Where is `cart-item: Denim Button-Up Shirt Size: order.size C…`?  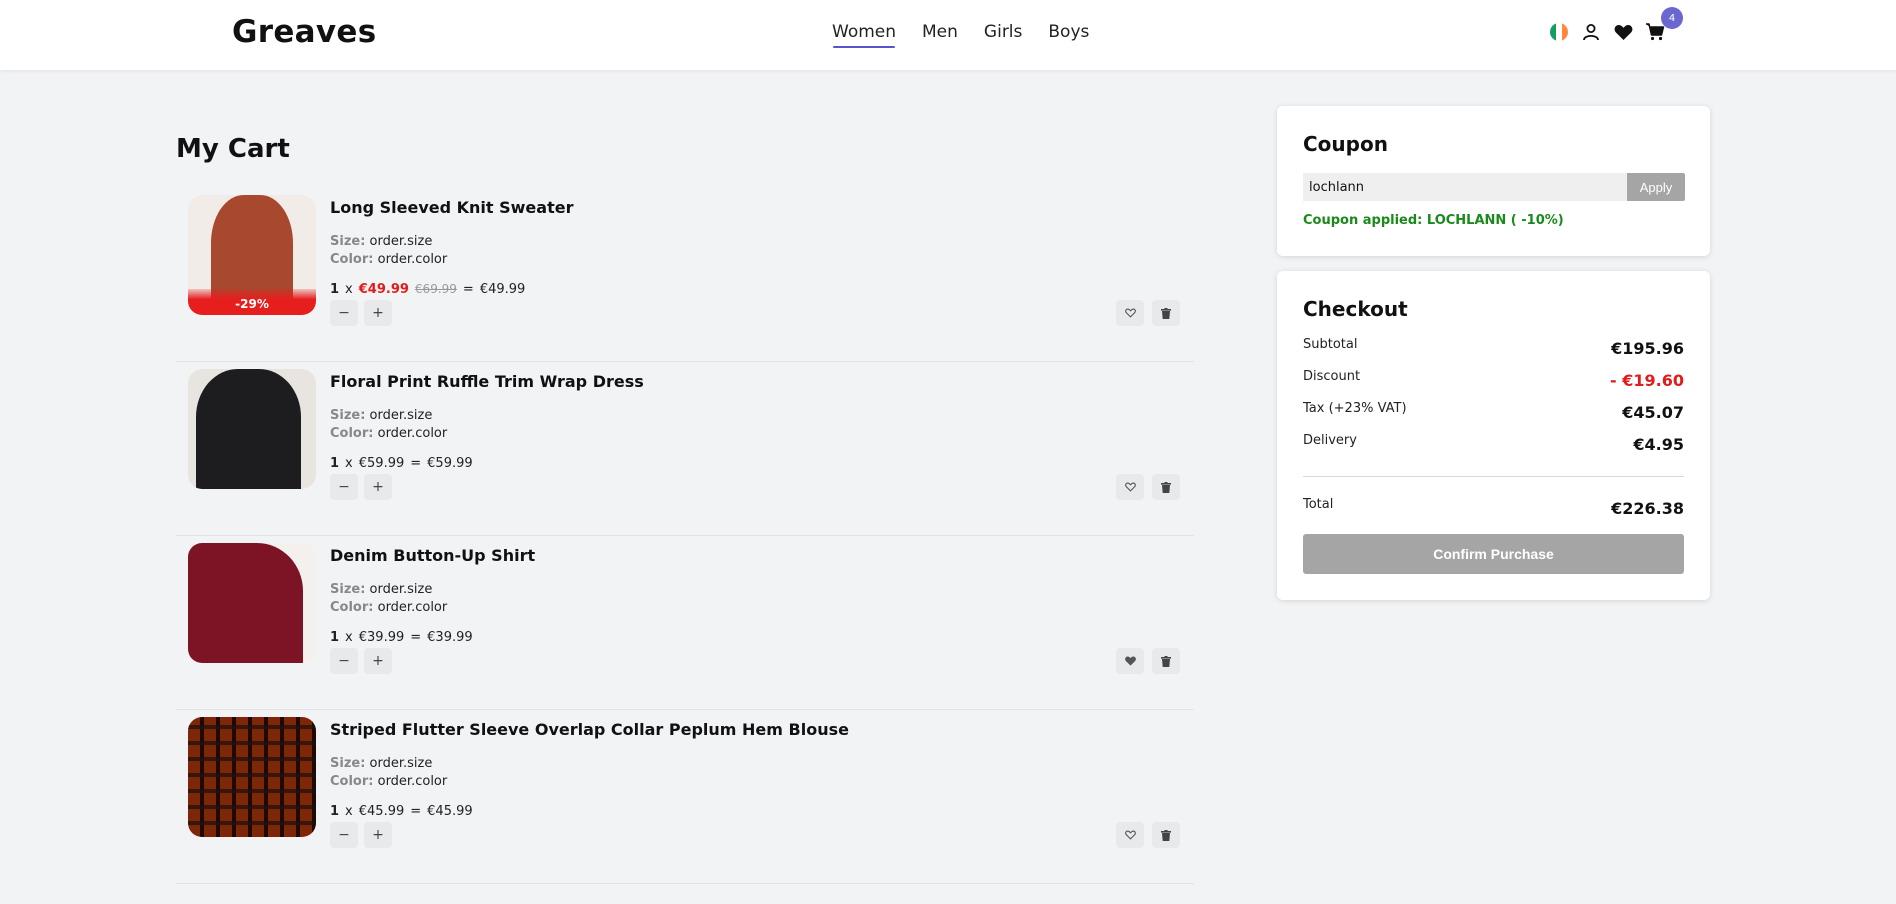
cart-item: Denim Button-Up Shirt Size: order.size C… is located at coordinates (685, 623).